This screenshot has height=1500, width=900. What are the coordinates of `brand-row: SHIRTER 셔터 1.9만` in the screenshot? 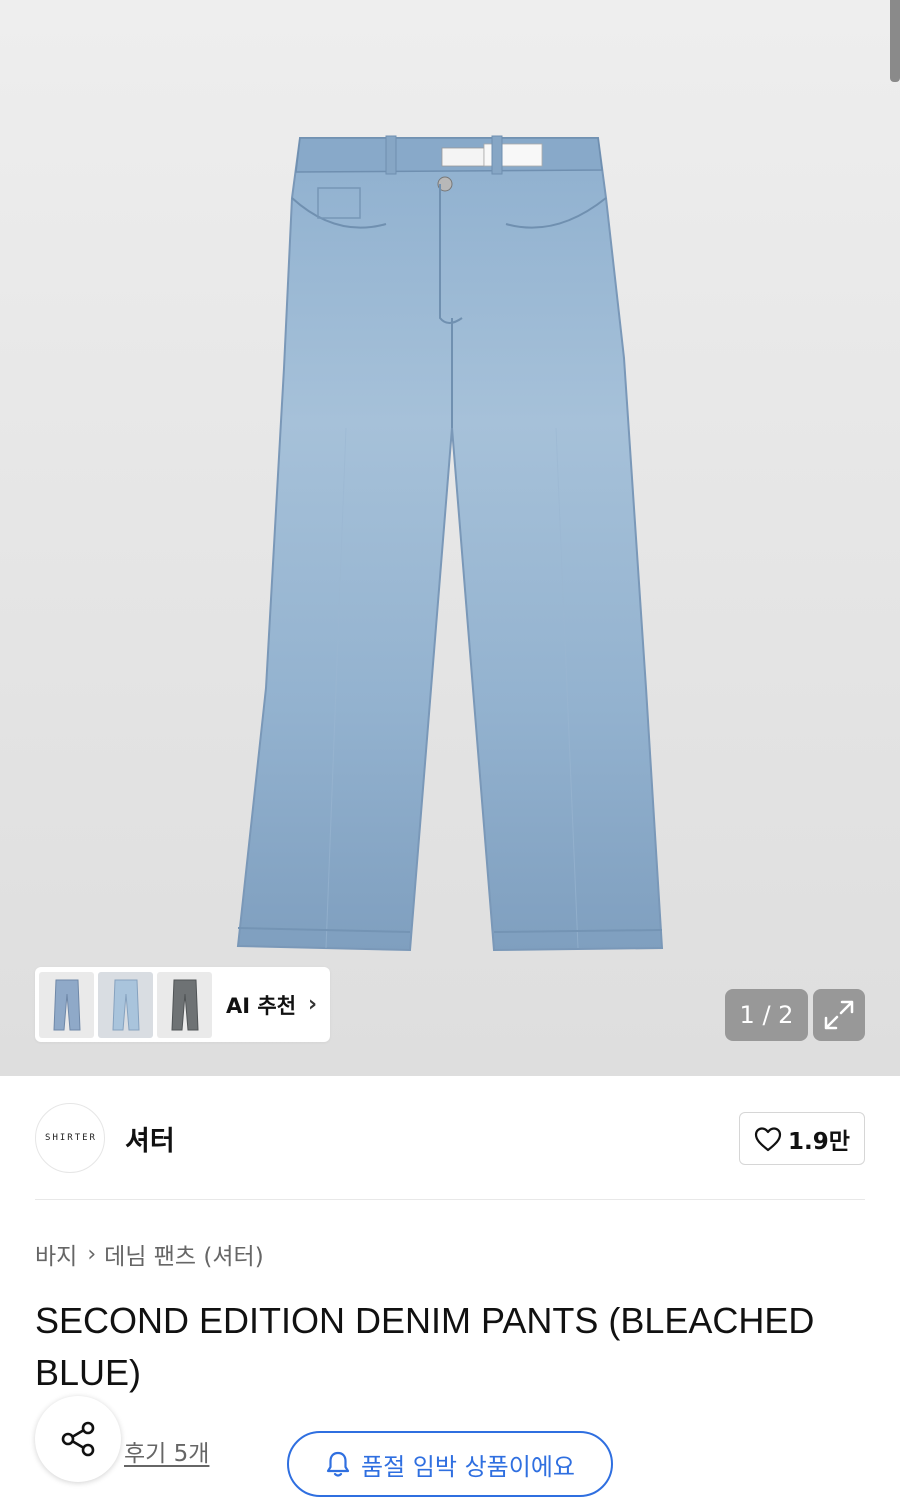 It's located at (450, 1138).